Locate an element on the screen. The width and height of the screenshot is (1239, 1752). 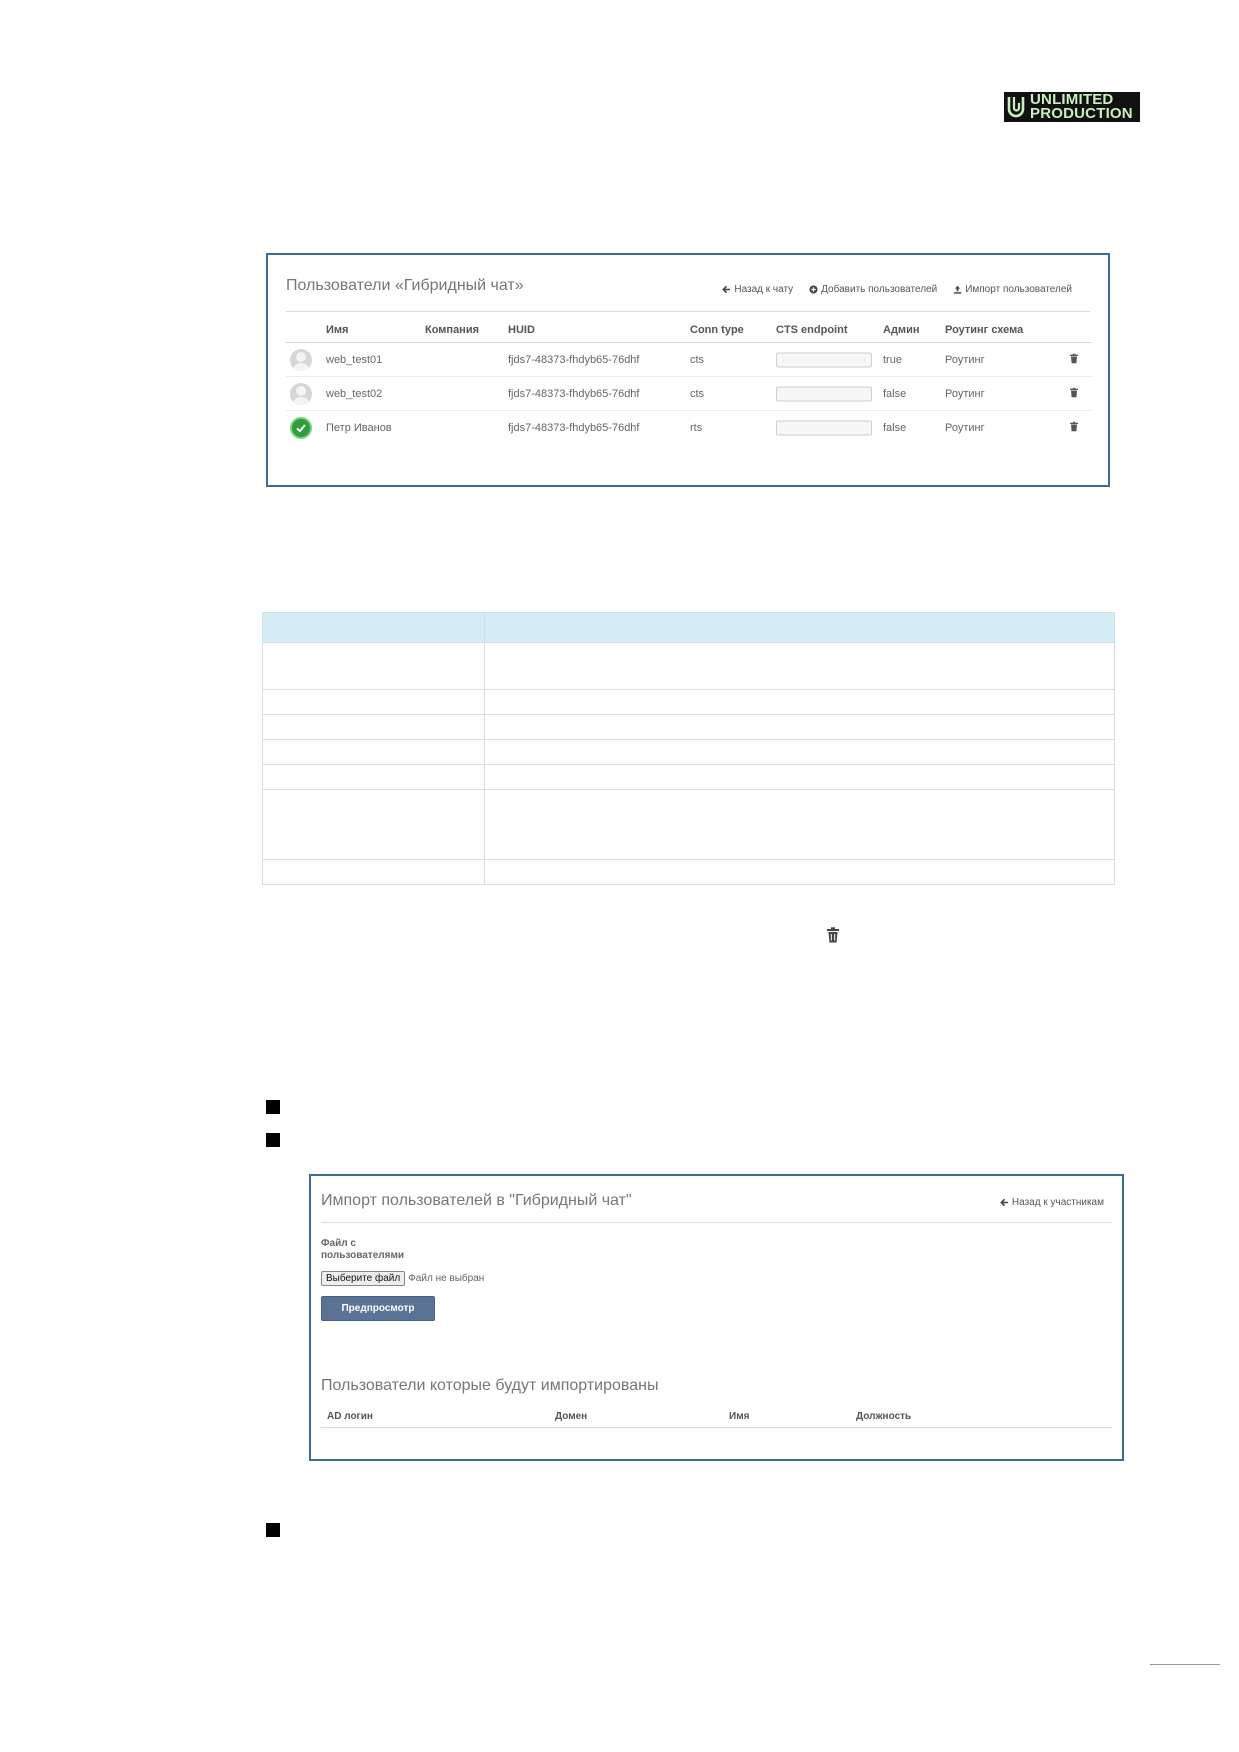
user-conn-type: rts is located at coordinates (696, 428).